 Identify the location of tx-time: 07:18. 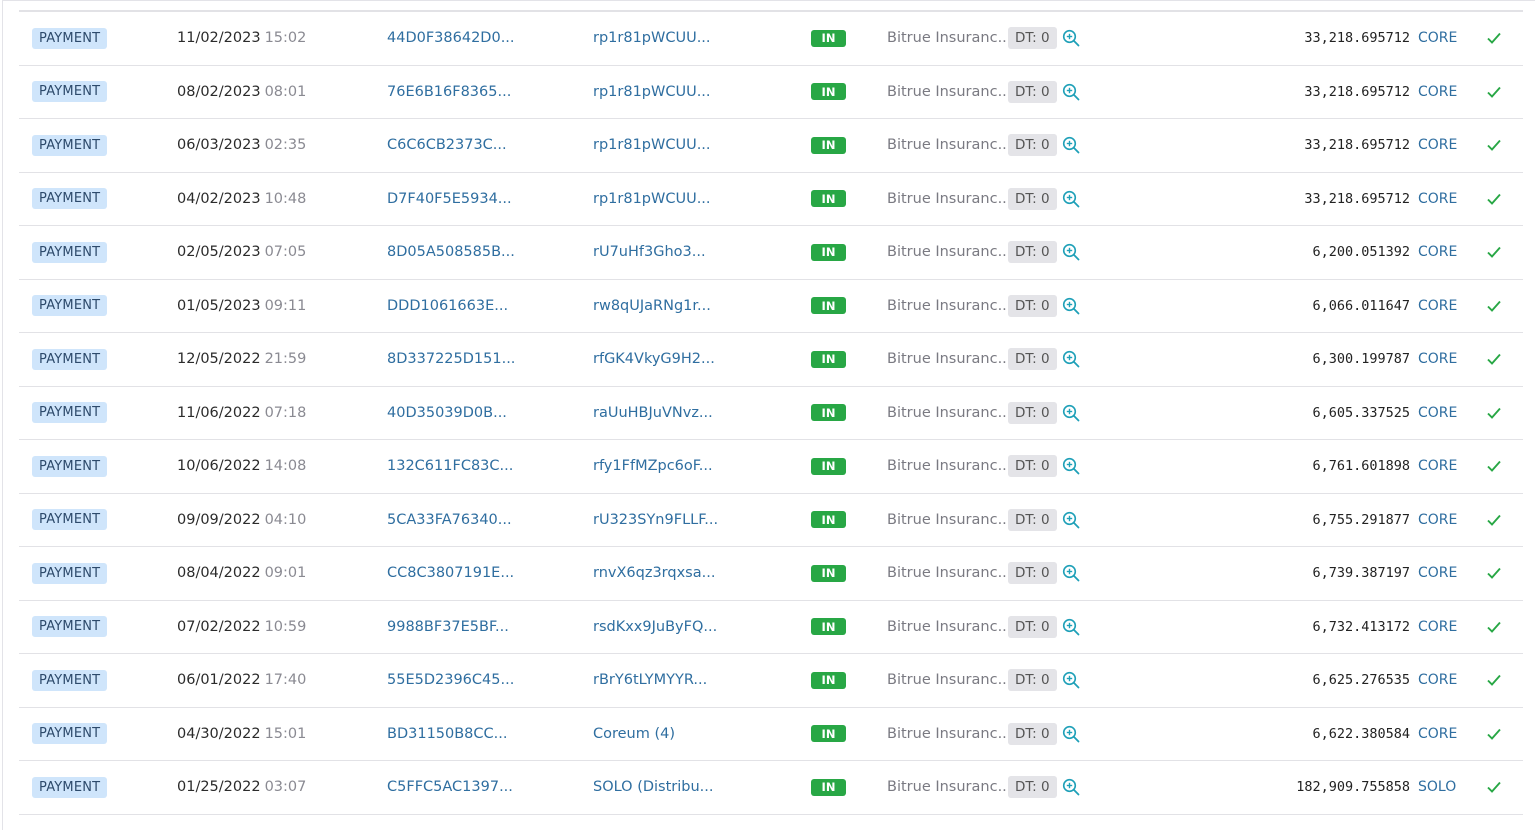
(285, 412).